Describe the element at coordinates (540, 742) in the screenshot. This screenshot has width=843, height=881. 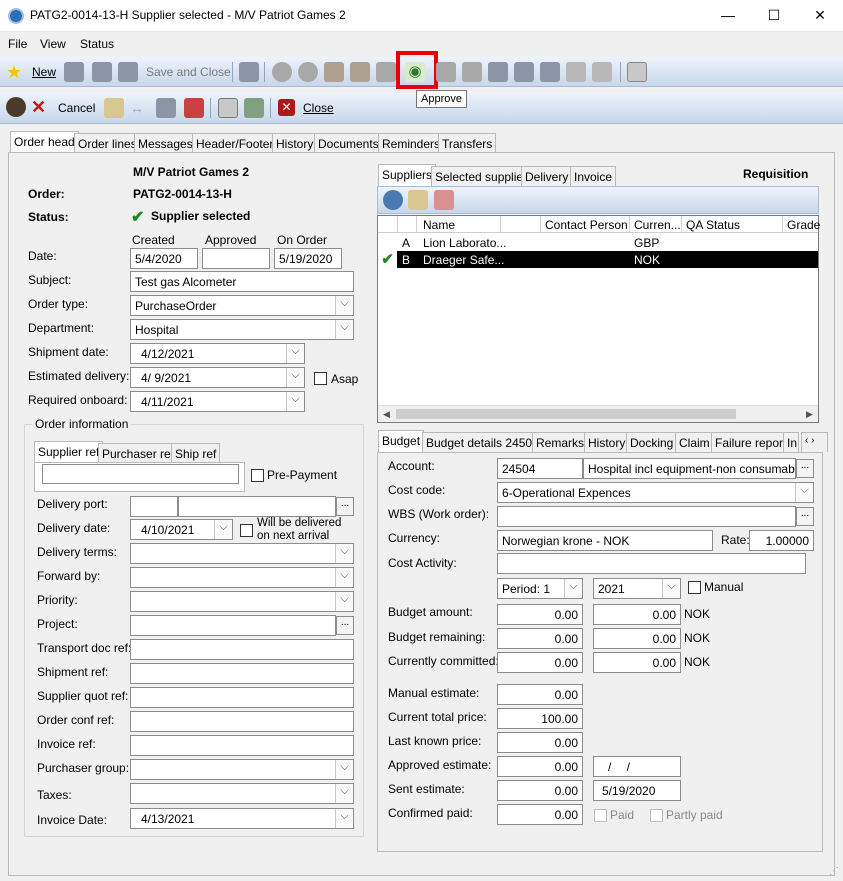
I see `last-known-field: 0.00` at that location.